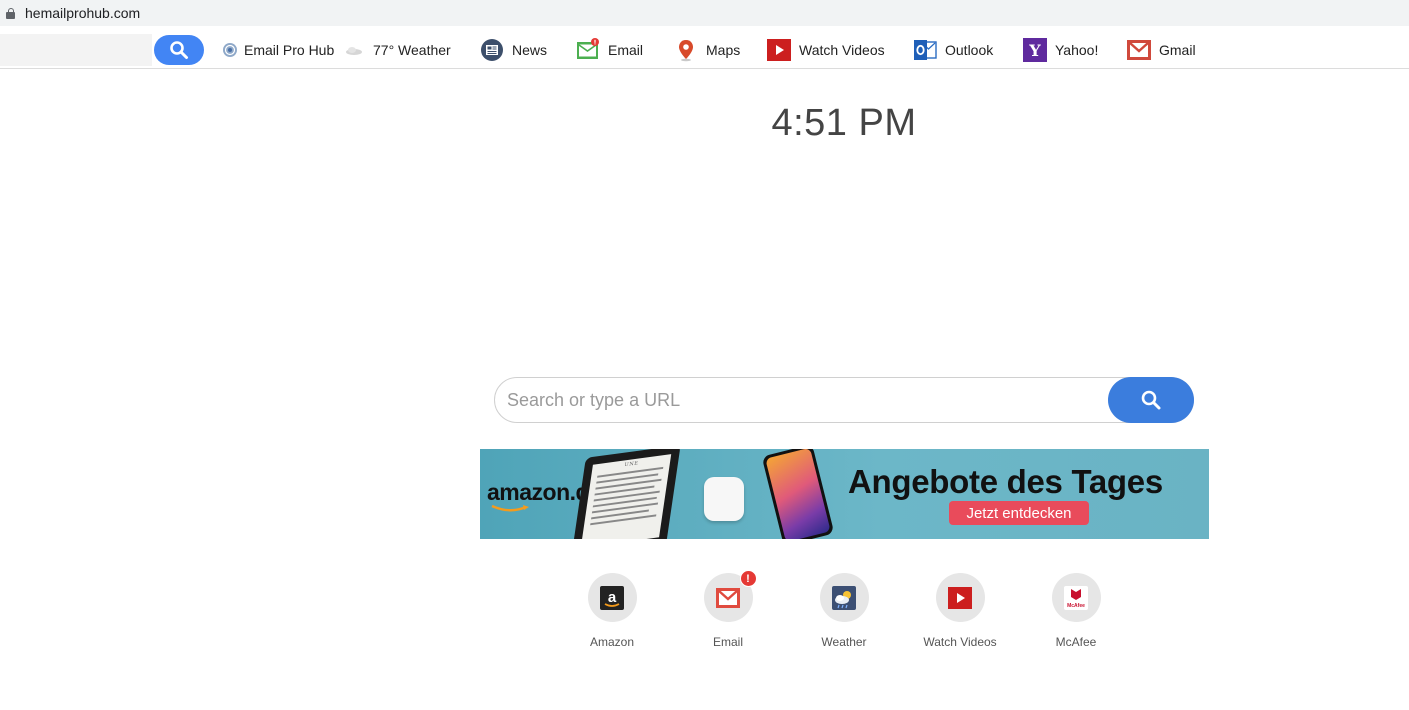  I want to click on airpods-image, so click(724, 499).